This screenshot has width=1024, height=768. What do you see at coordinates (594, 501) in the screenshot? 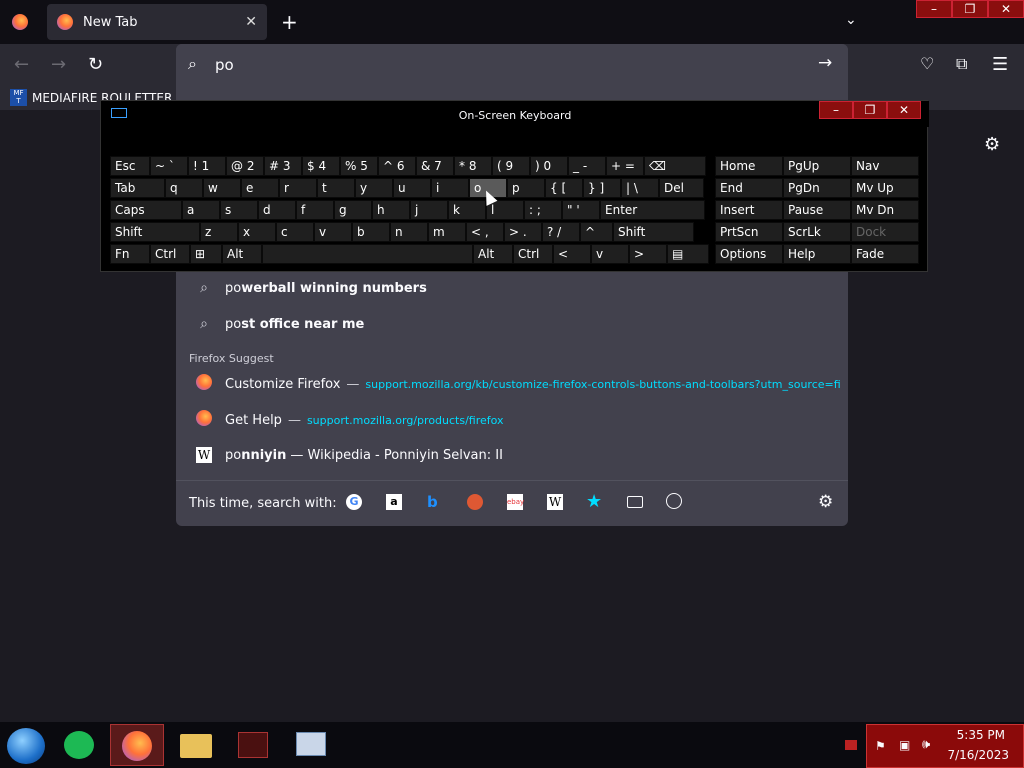
I see `bookmarks-star-icon: ★` at bounding box center [594, 501].